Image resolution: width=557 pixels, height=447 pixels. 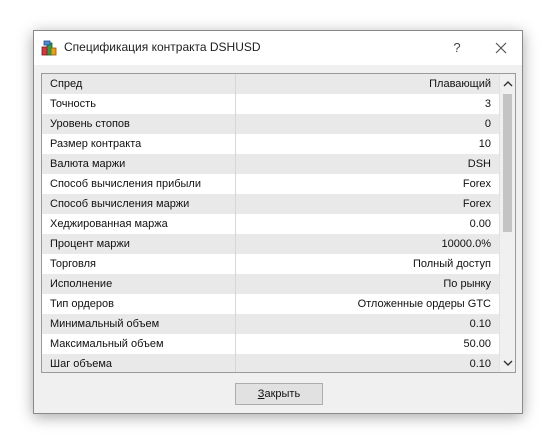 I want to click on property-name: Тип ордеров, so click(x=139, y=304).